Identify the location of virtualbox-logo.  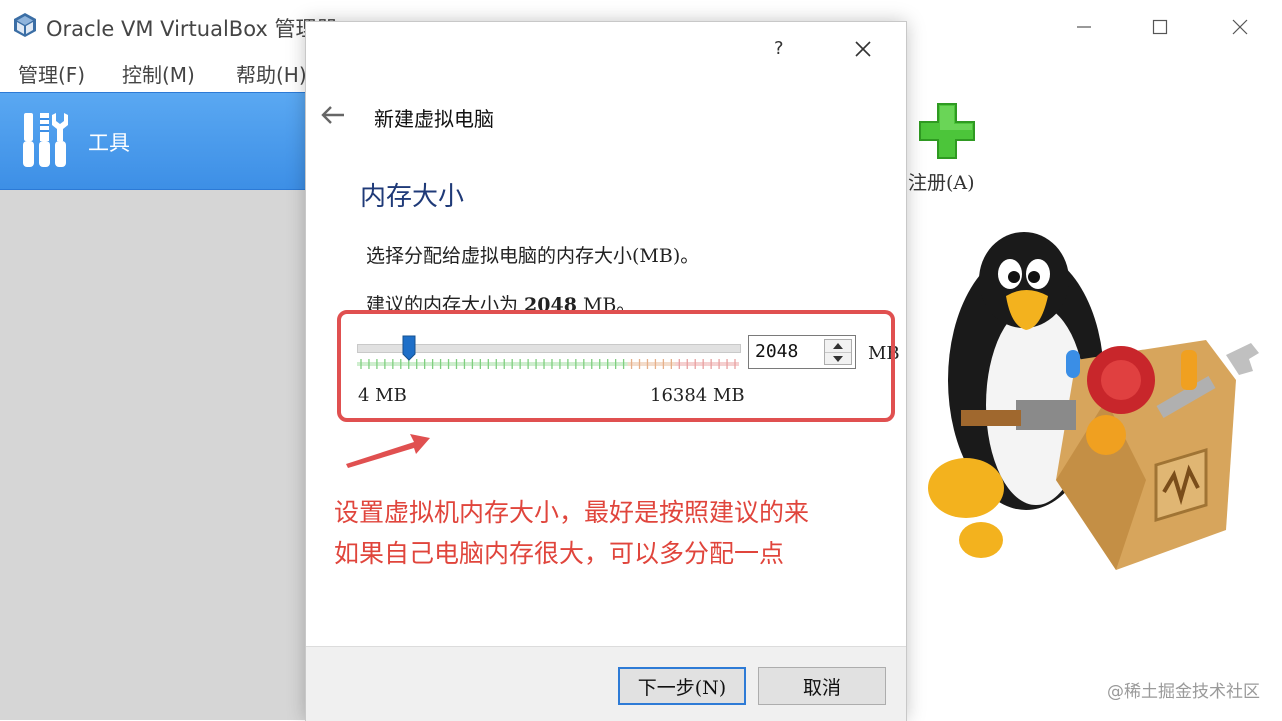
(25, 25).